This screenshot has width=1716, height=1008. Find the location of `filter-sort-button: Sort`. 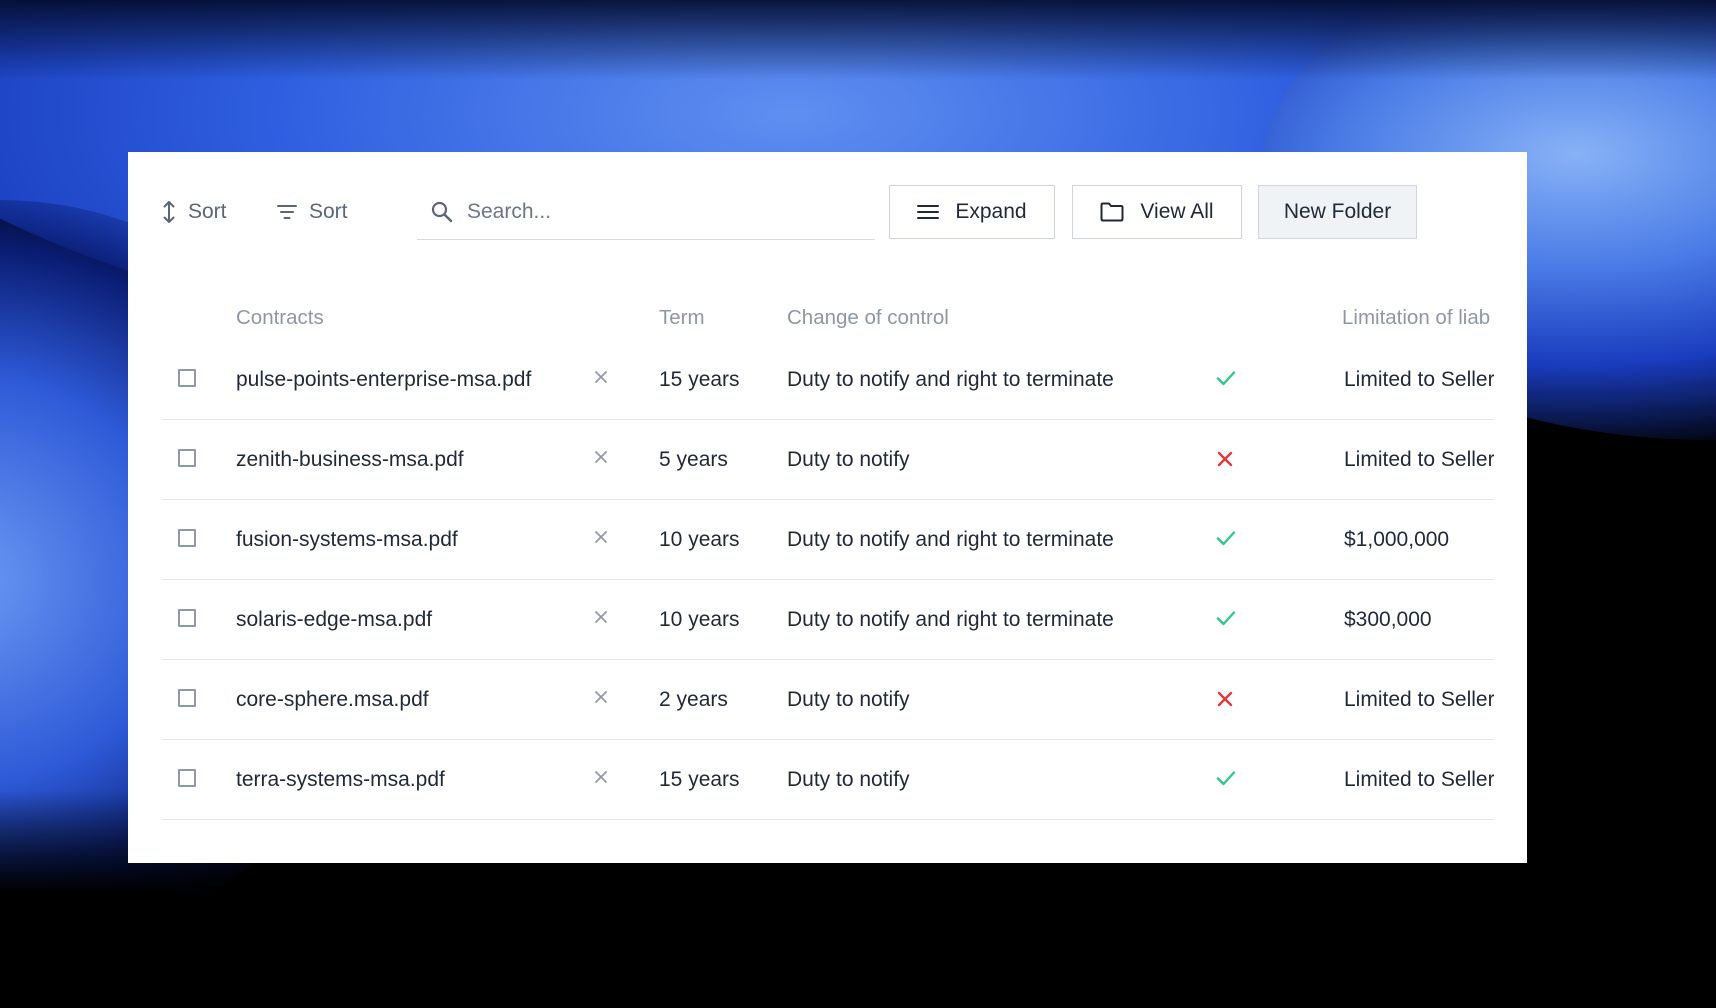

filter-sort-button: Sort is located at coordinates (312, 212).